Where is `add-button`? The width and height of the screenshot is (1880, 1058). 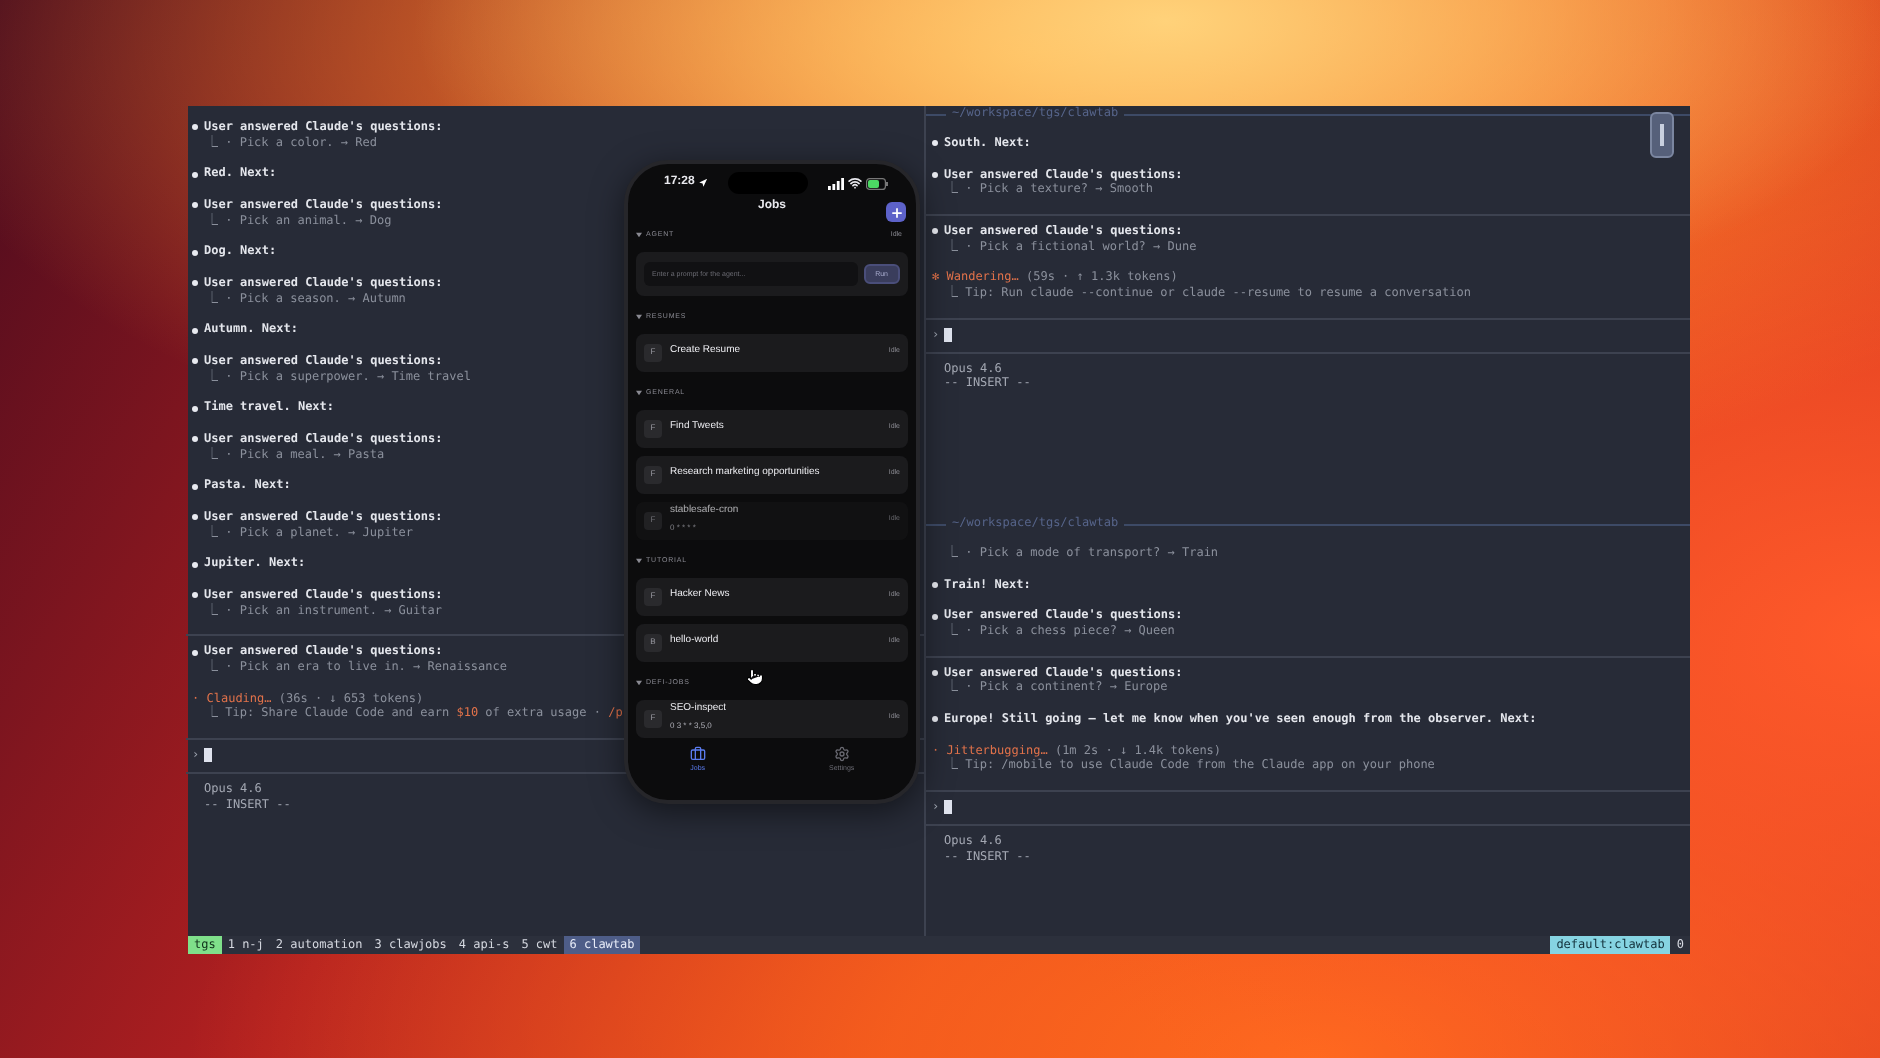 add-button is located at coordinates (896, 212).